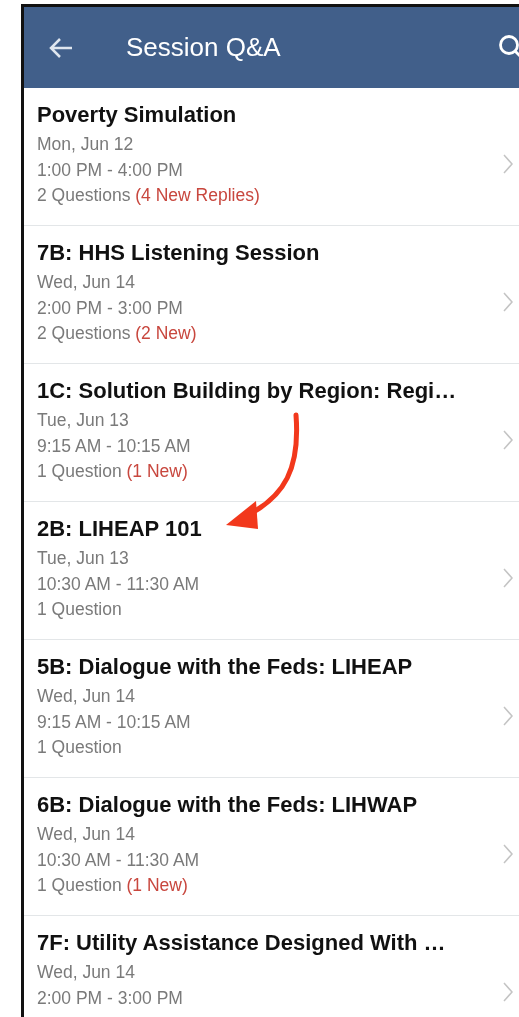  What do you see at coordinates (86, 144) in the screenshot?
I see `session-date: Mon, Jun 12` at bounding box center [86, 144].